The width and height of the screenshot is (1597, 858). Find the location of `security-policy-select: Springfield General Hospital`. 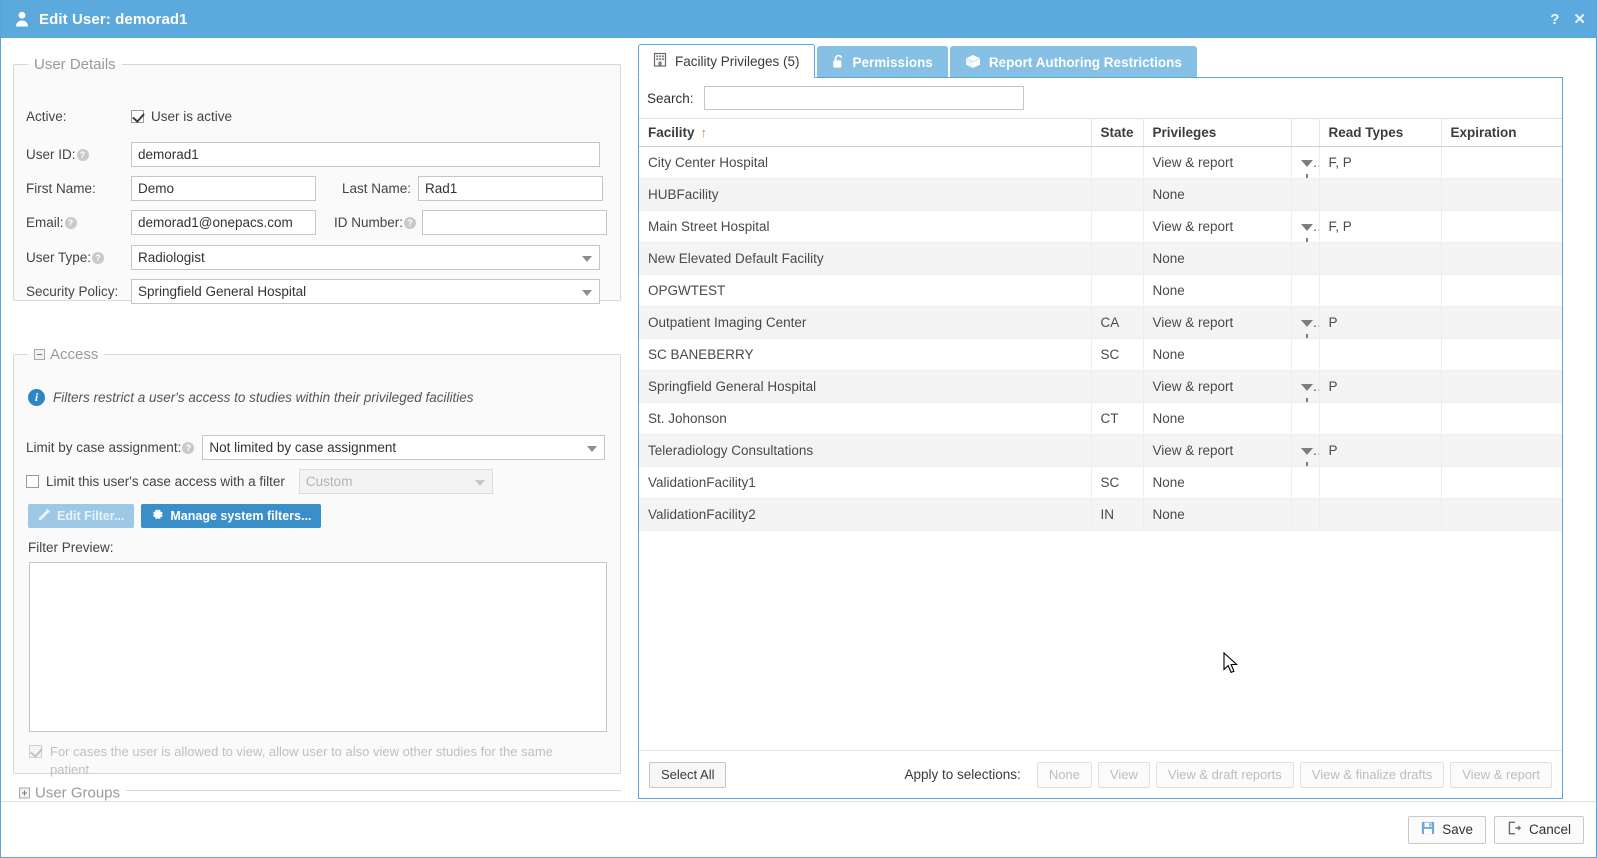

security-policy-select: Springfield General Hospital is located at coordinates (365, 291).